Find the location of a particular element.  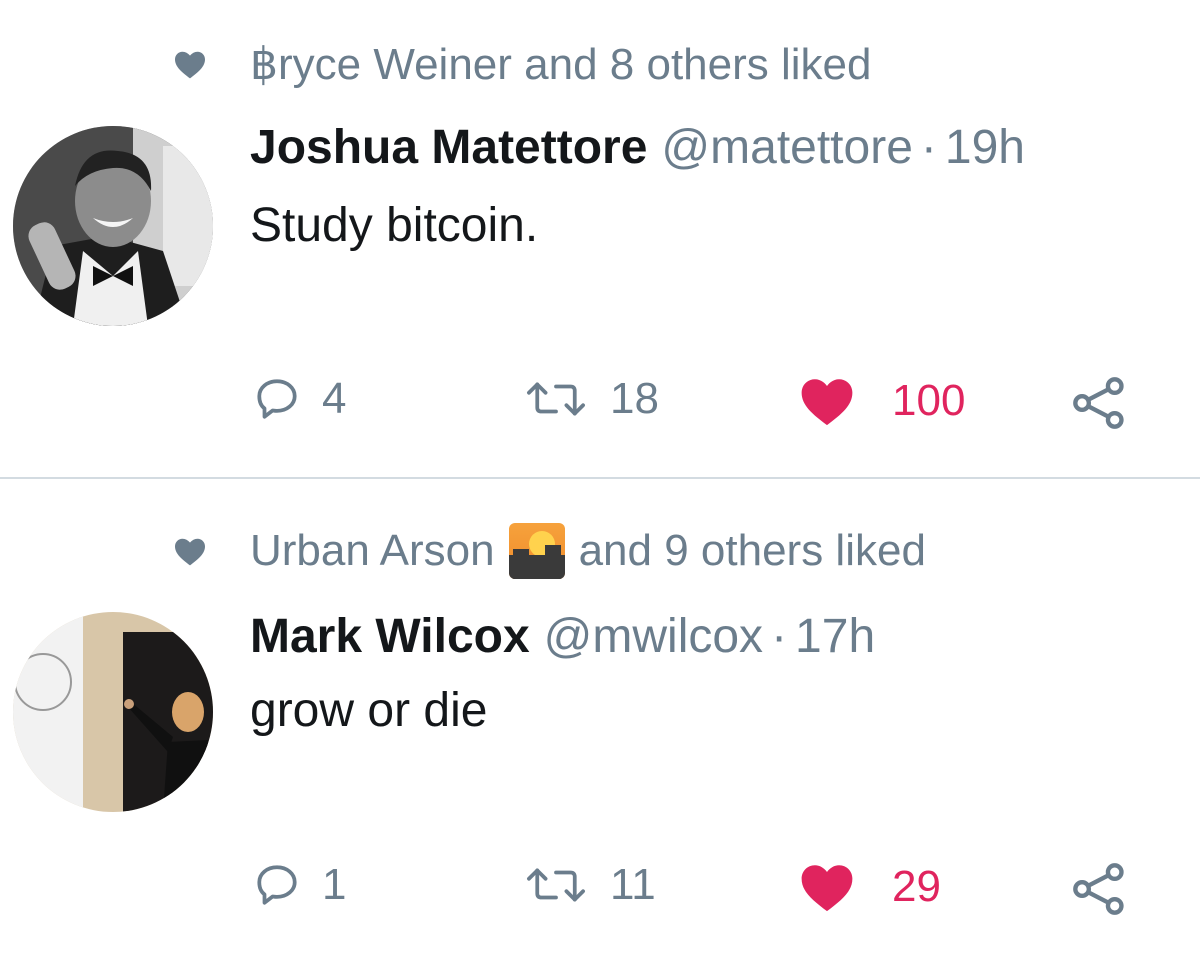

social-context-suffix: and 9 others liked is located at coordinates (752, 550).